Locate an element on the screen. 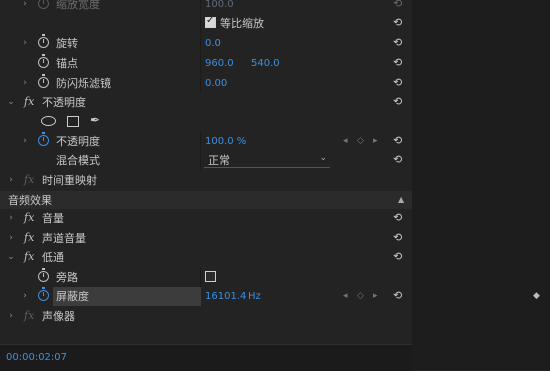 The image size is (550, 371). anchor-y-value: 540.0 is located at coordinates (265, 63).